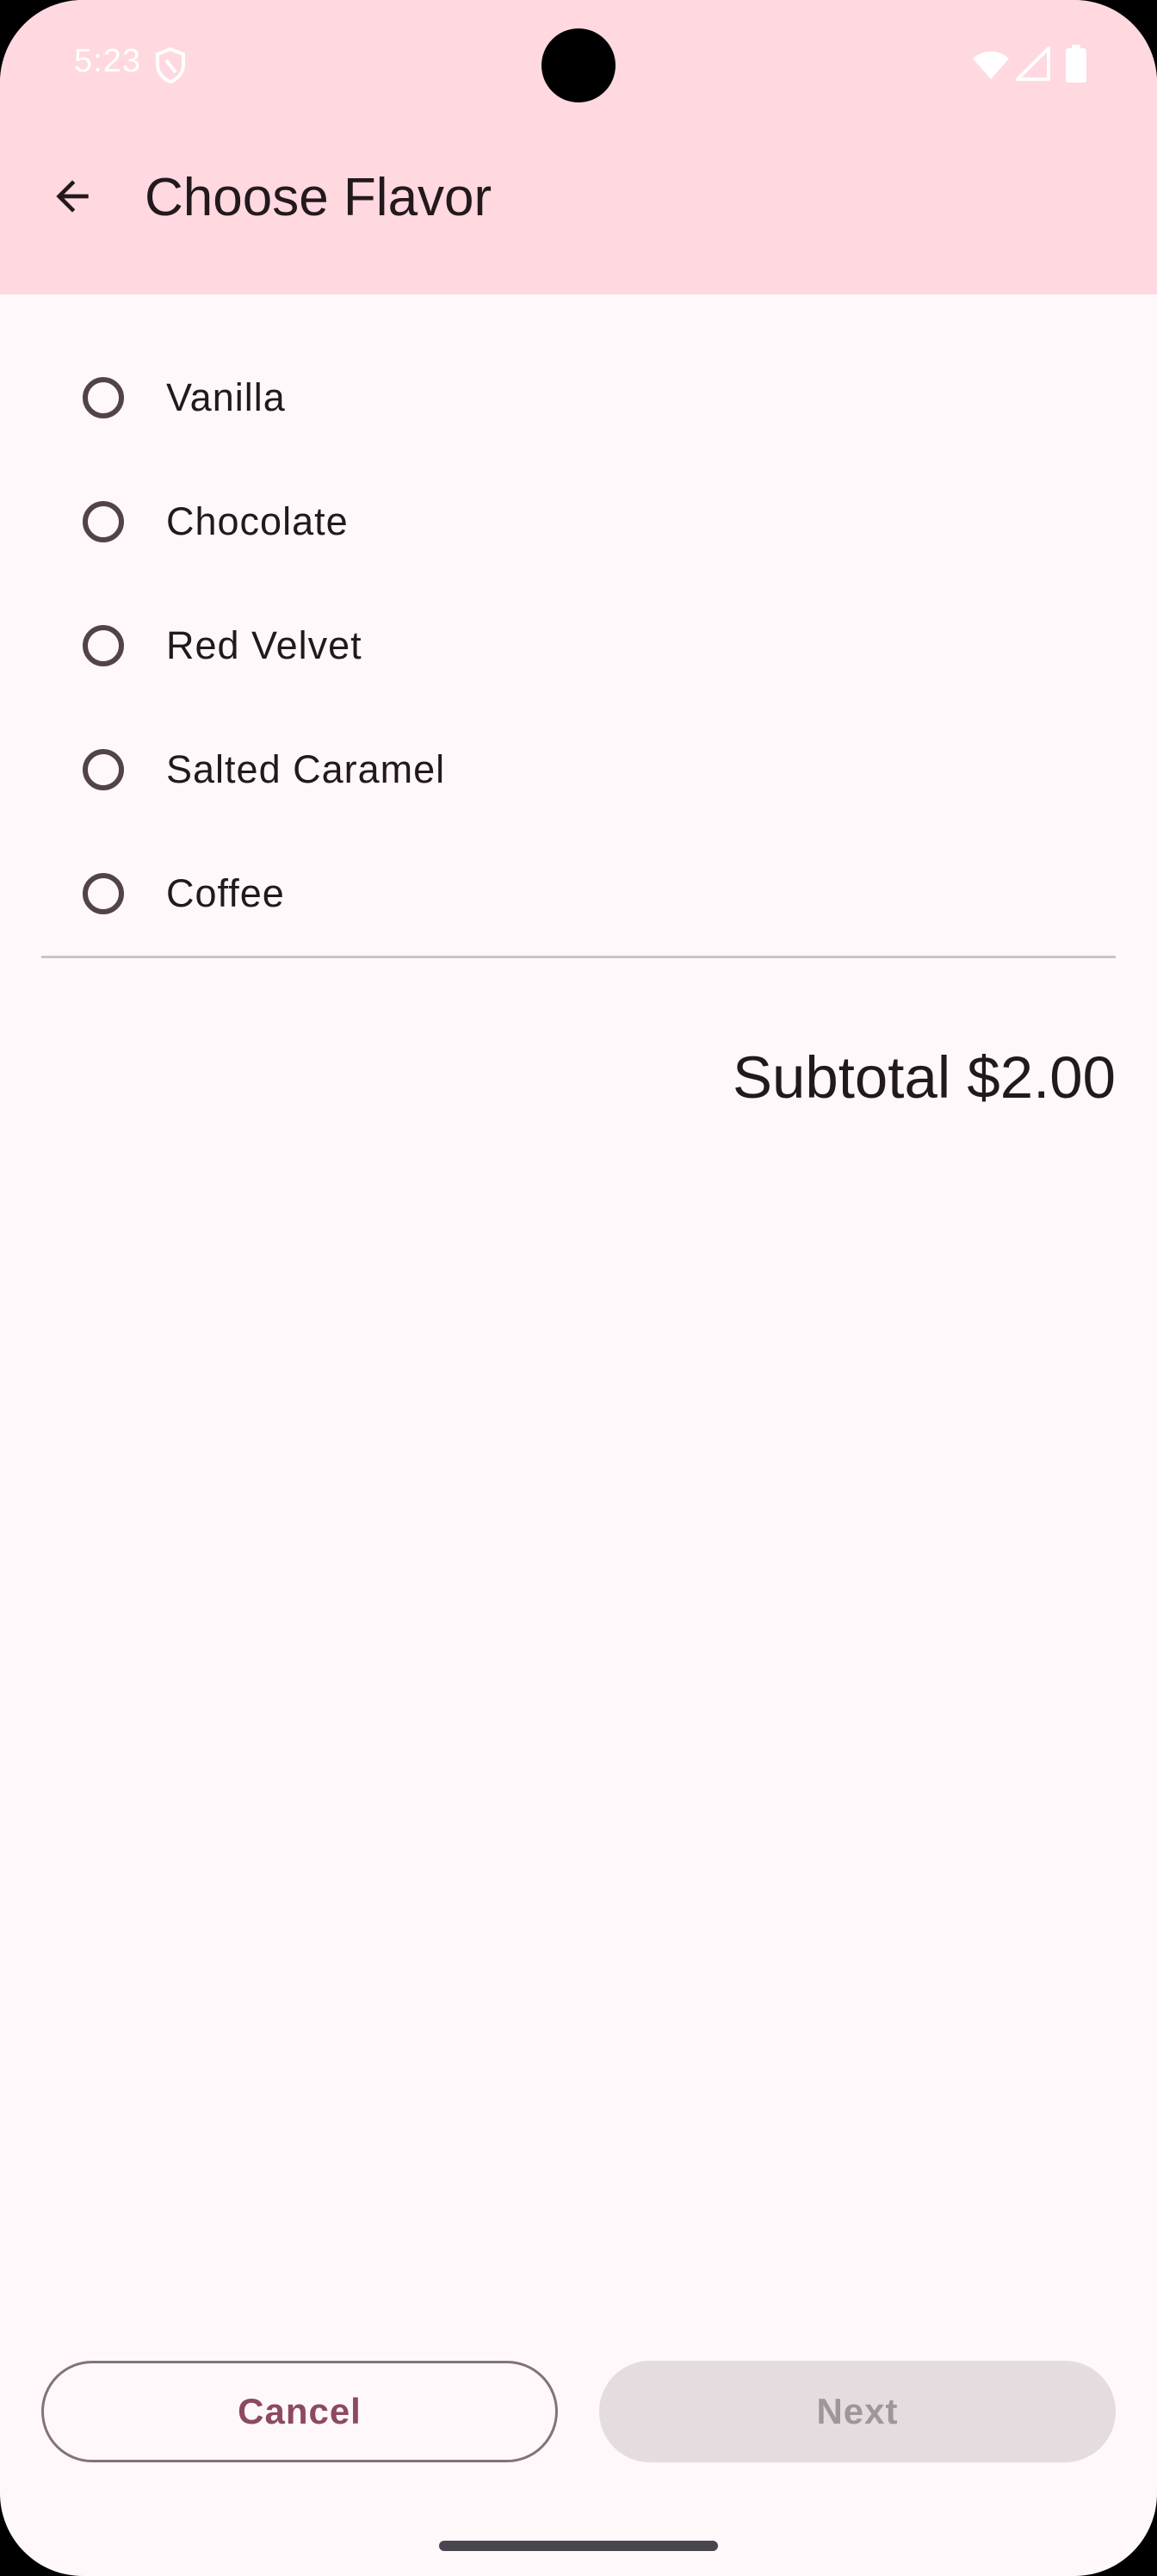  I want to click on flavor-label: Red Velvet, so click(264, 645).